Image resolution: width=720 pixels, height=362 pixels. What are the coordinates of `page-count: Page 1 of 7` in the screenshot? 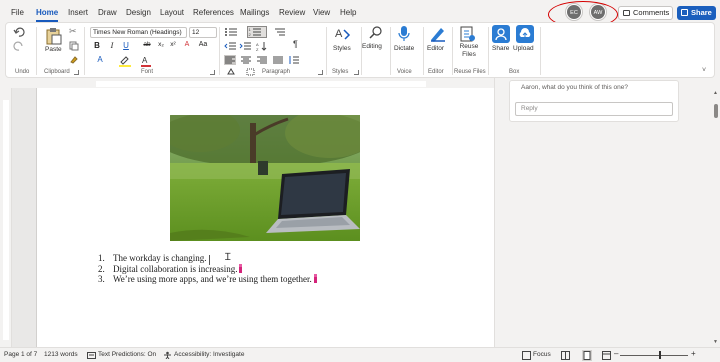 It's located at (20, 354).